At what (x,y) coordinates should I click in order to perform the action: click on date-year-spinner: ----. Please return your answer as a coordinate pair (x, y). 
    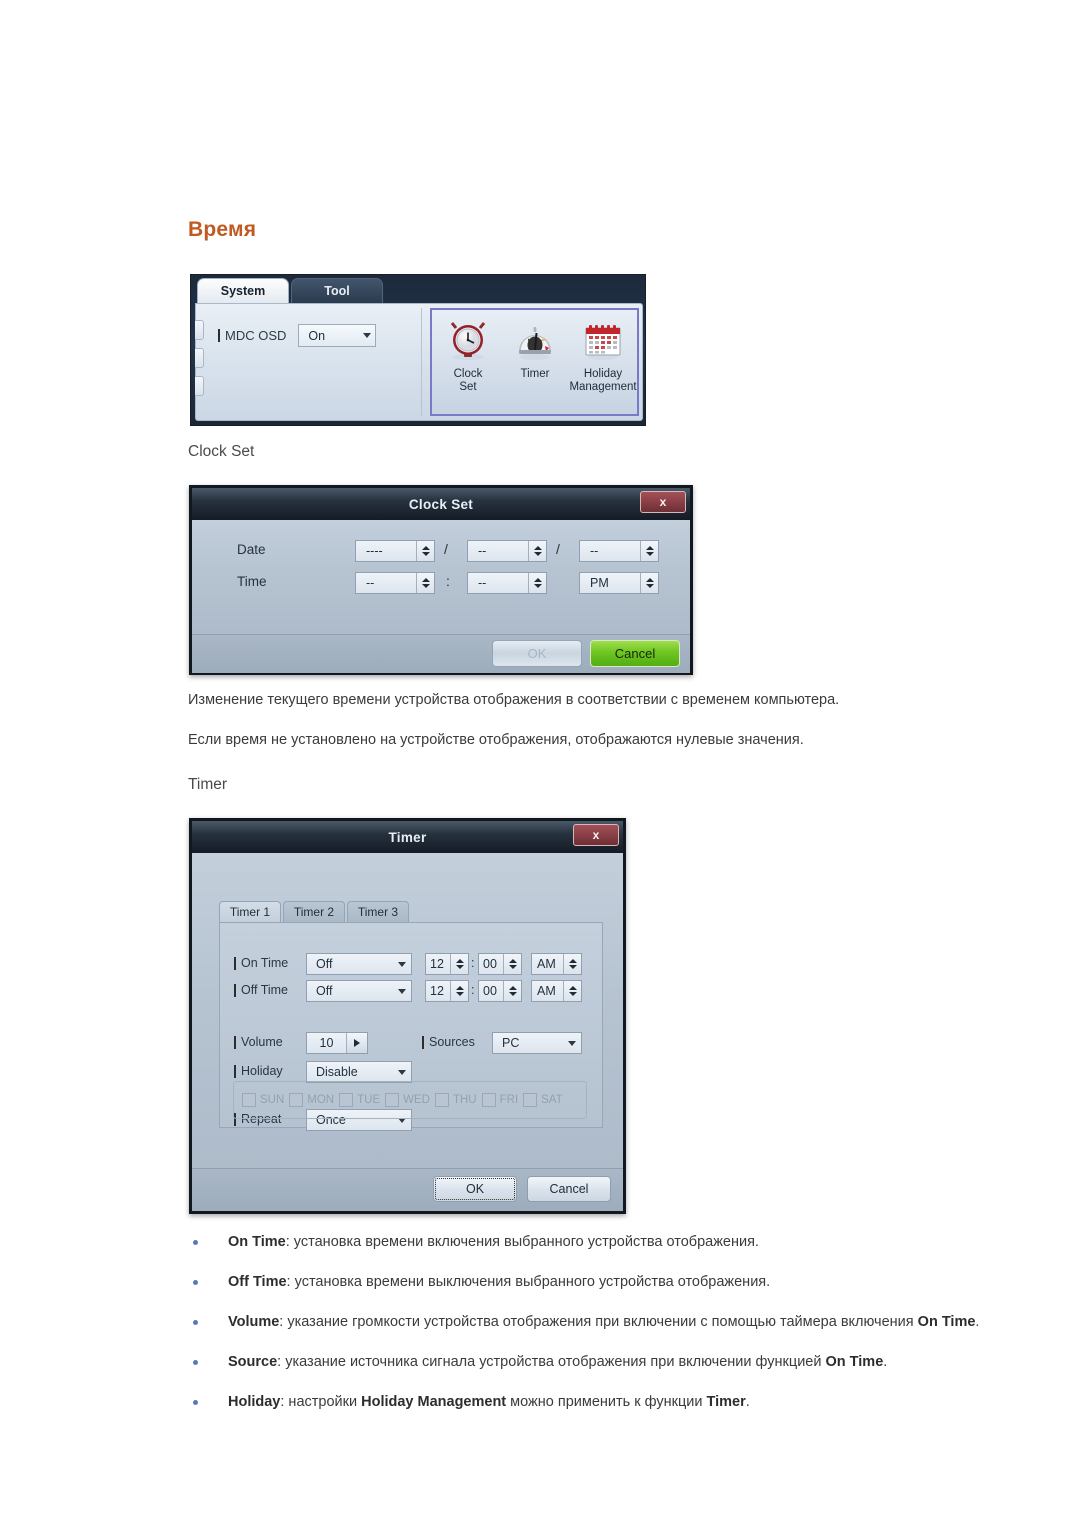
    Looking at the image, I should click on (395, 551).